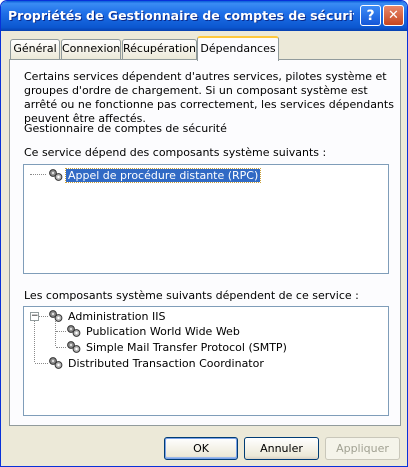 This screenshot has width=408, height=467. Describe the element at coordinates (163, 175) in the screenshot. I see `tree-node-label: Appel de procédure distante (RPC)` at that location.